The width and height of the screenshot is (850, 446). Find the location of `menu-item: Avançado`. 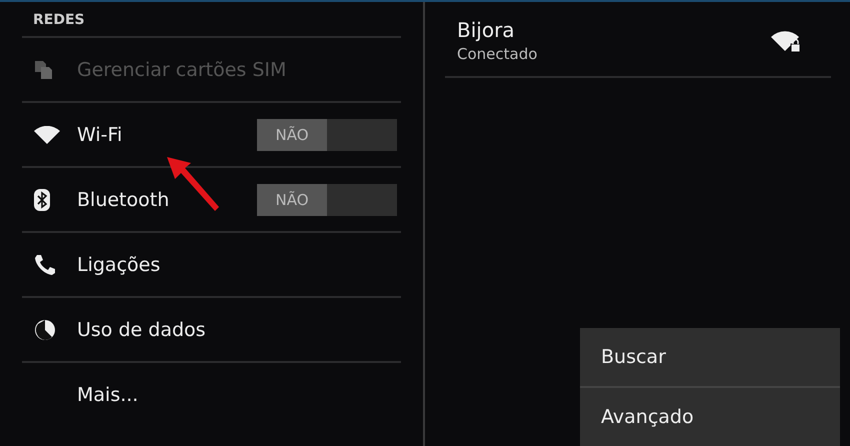

menu-item: Avançado is located at coordinates (710, 416).